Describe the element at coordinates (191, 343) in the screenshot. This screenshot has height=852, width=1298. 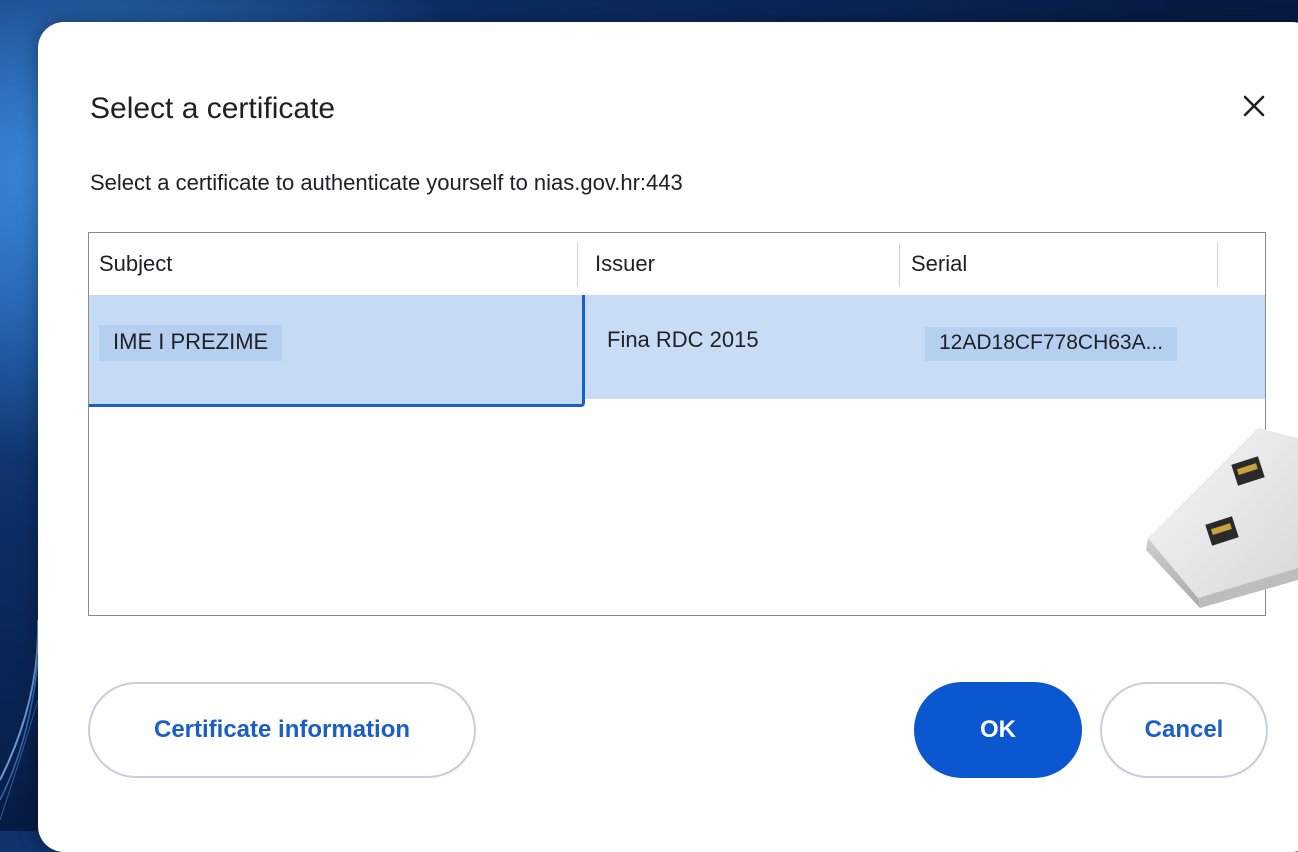
I see `subject-value: IME I PREZIME` at that location.